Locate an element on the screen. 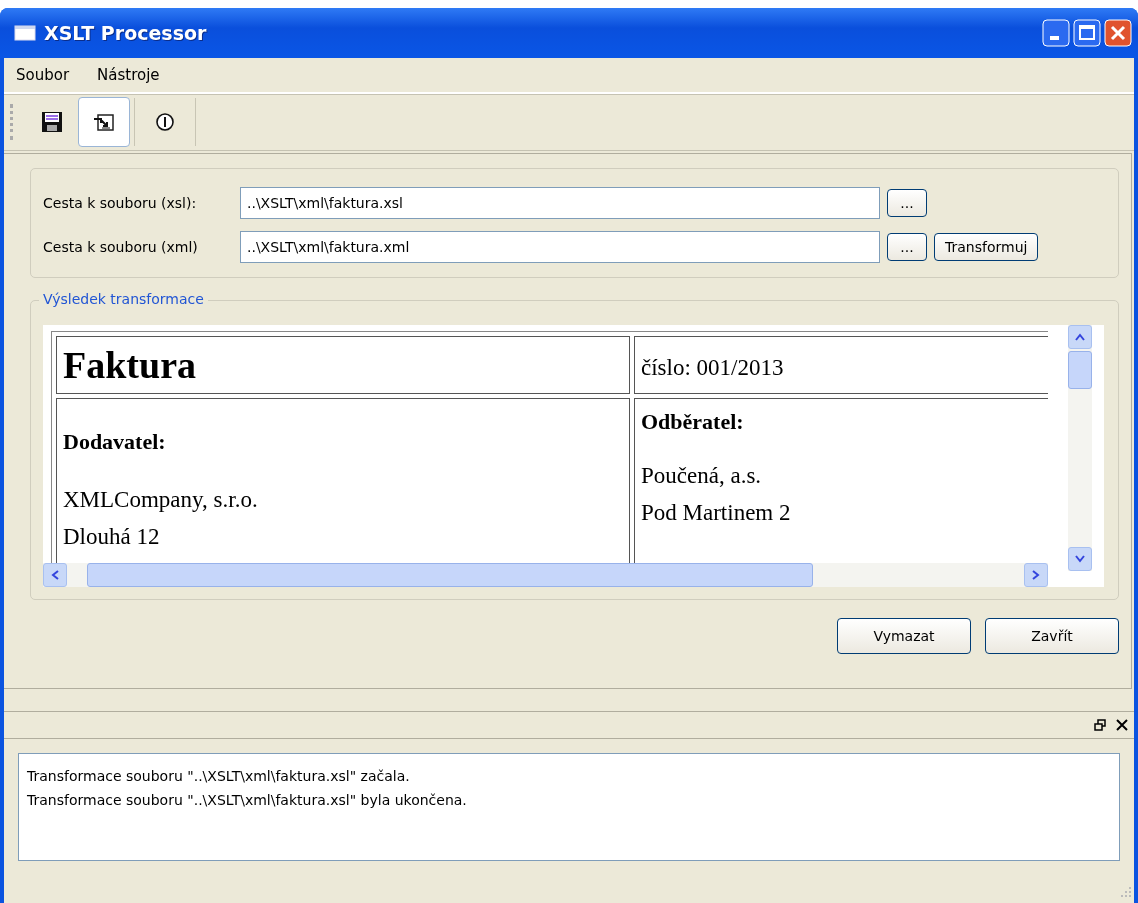  arrow-left-icon is located at coordinates (55, 575).